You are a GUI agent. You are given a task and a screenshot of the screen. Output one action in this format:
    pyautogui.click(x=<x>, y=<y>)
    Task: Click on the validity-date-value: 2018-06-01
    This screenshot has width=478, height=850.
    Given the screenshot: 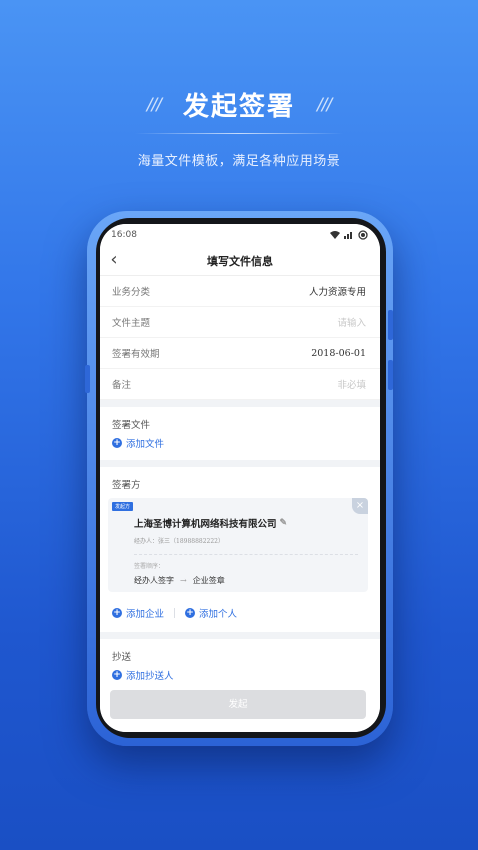 What is the action you would take?
    pyautogui.click(x=338, y=353)
    